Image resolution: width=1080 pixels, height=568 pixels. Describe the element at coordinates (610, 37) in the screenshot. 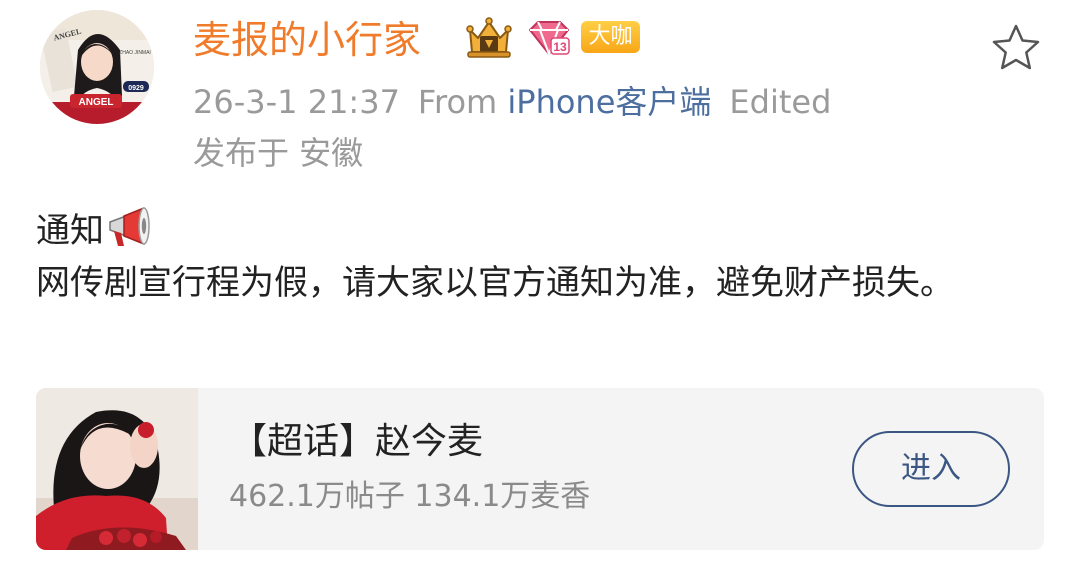

I see `vip-badge: 大咖` at that location.